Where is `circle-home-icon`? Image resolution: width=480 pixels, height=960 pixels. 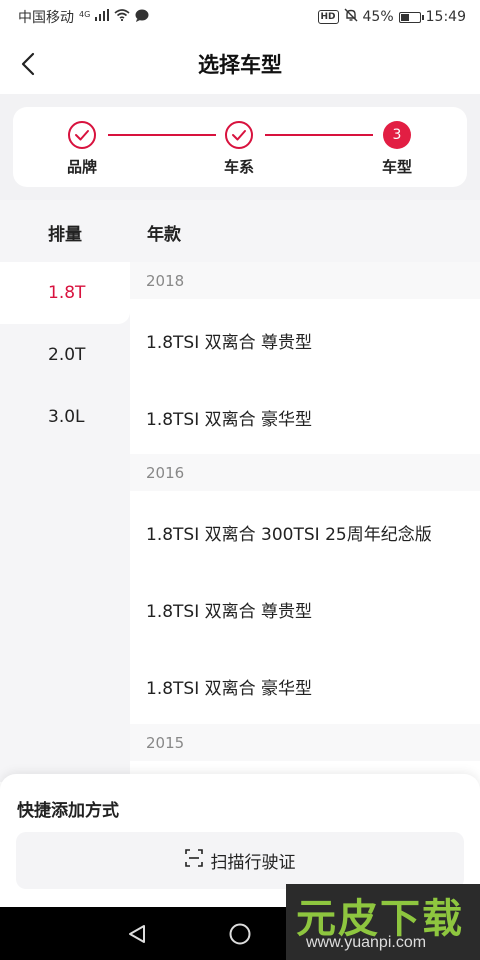 circle-home-icon is located at coordinates (240, 934).